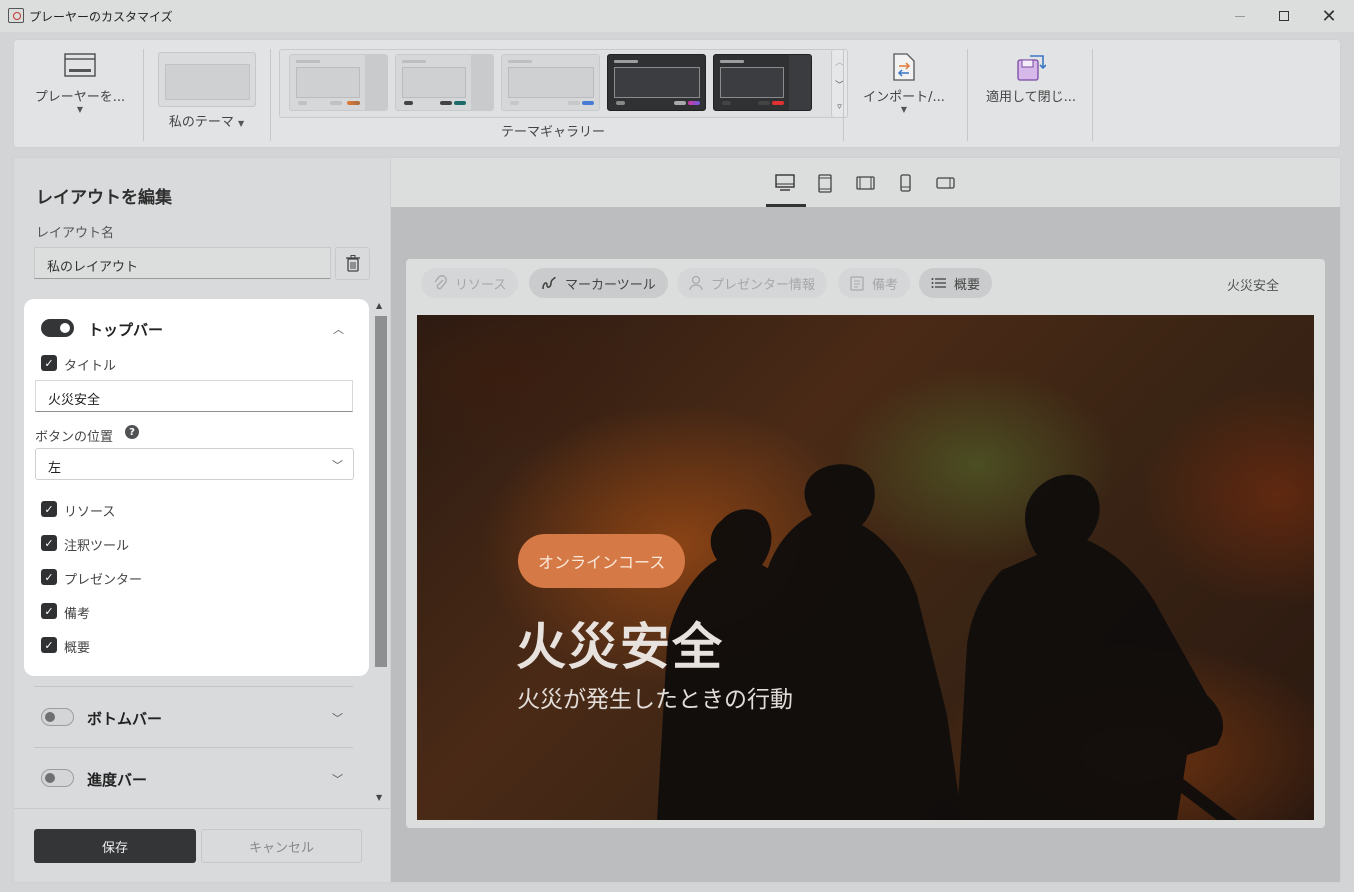 The image size is (1354, 892). What do you see at coordinates (117, 780) in the screenshot?
I see `progress-bar-title: 進度バー` at bounding box center [117, 780].